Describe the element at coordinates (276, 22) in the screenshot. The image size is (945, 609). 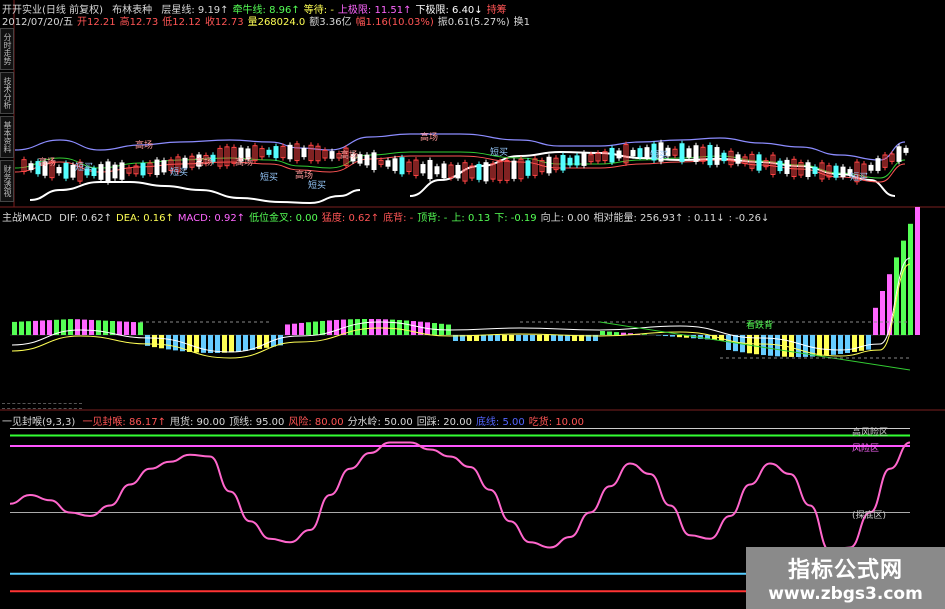
I see `ohlc-value-5: 量268024.0` at that location.